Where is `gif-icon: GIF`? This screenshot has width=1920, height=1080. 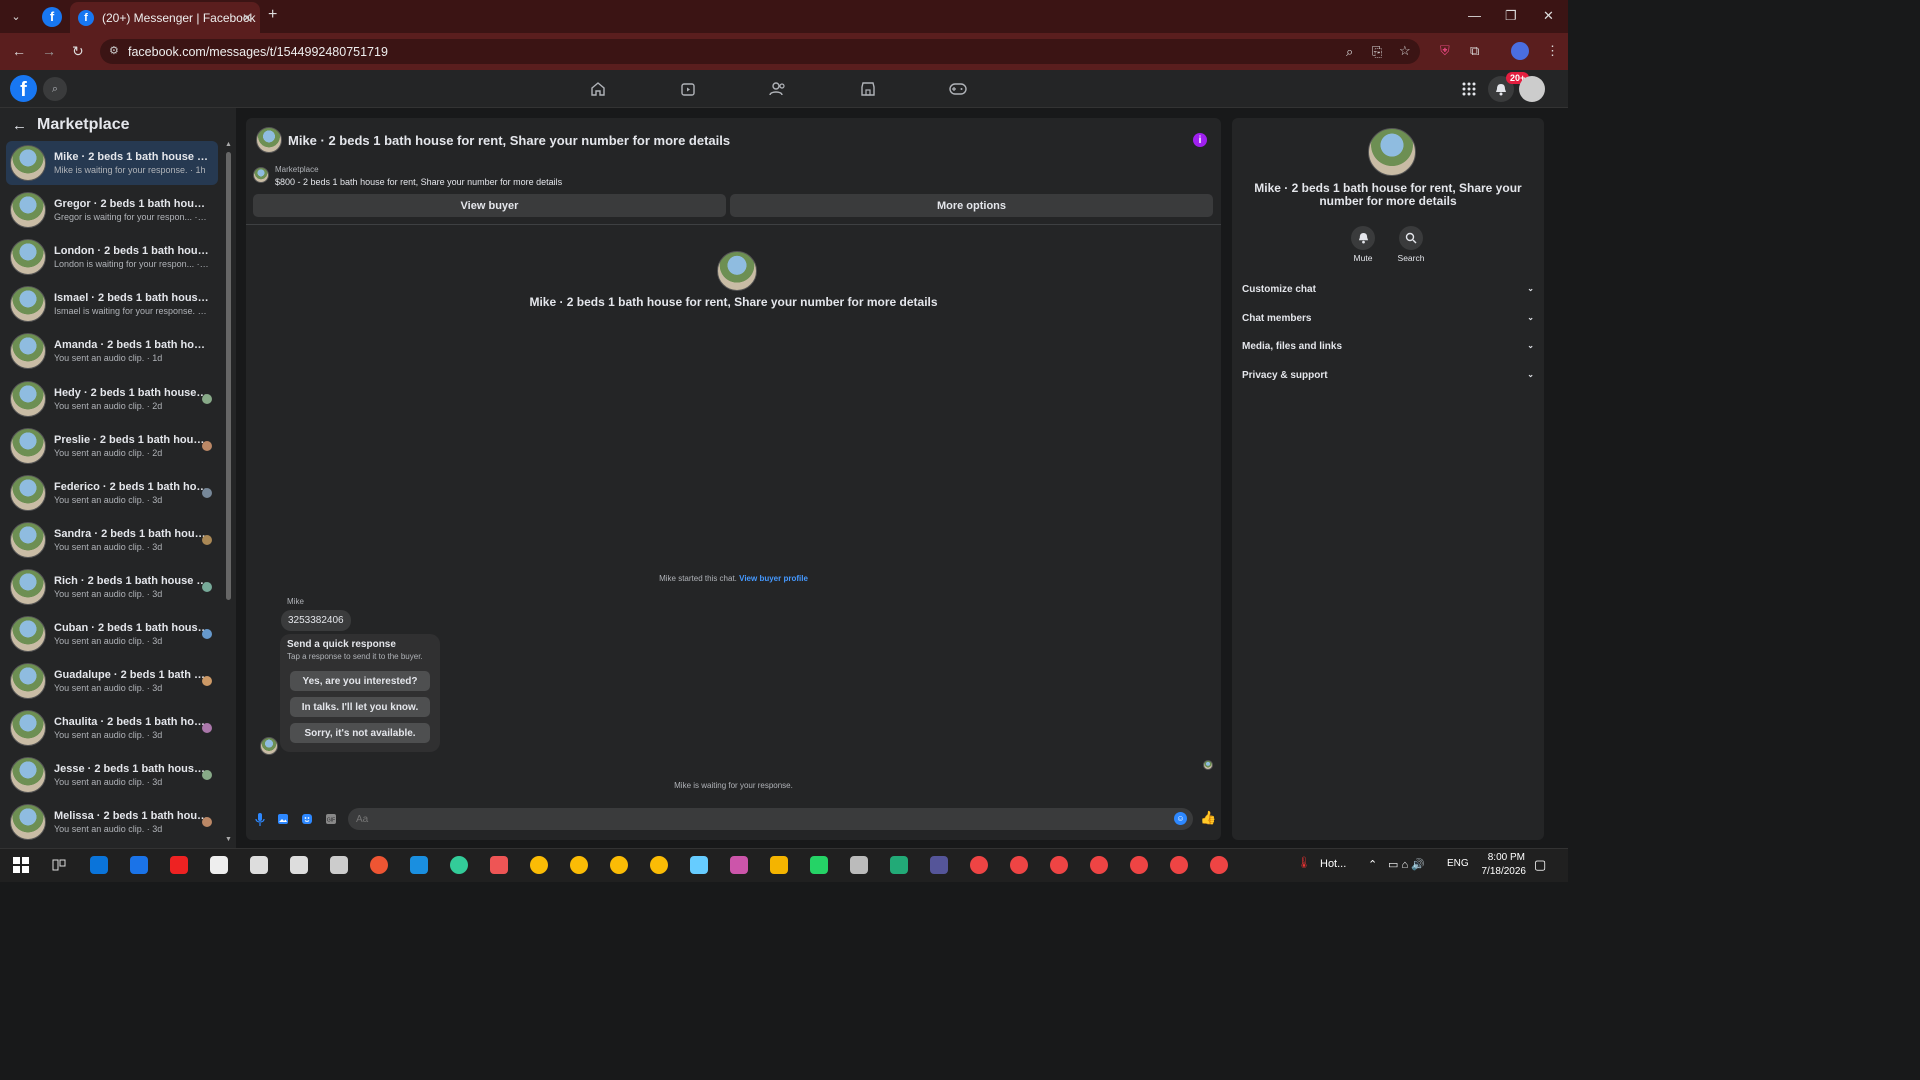
gif-icon: GIF is located at coordinates (331, 819).